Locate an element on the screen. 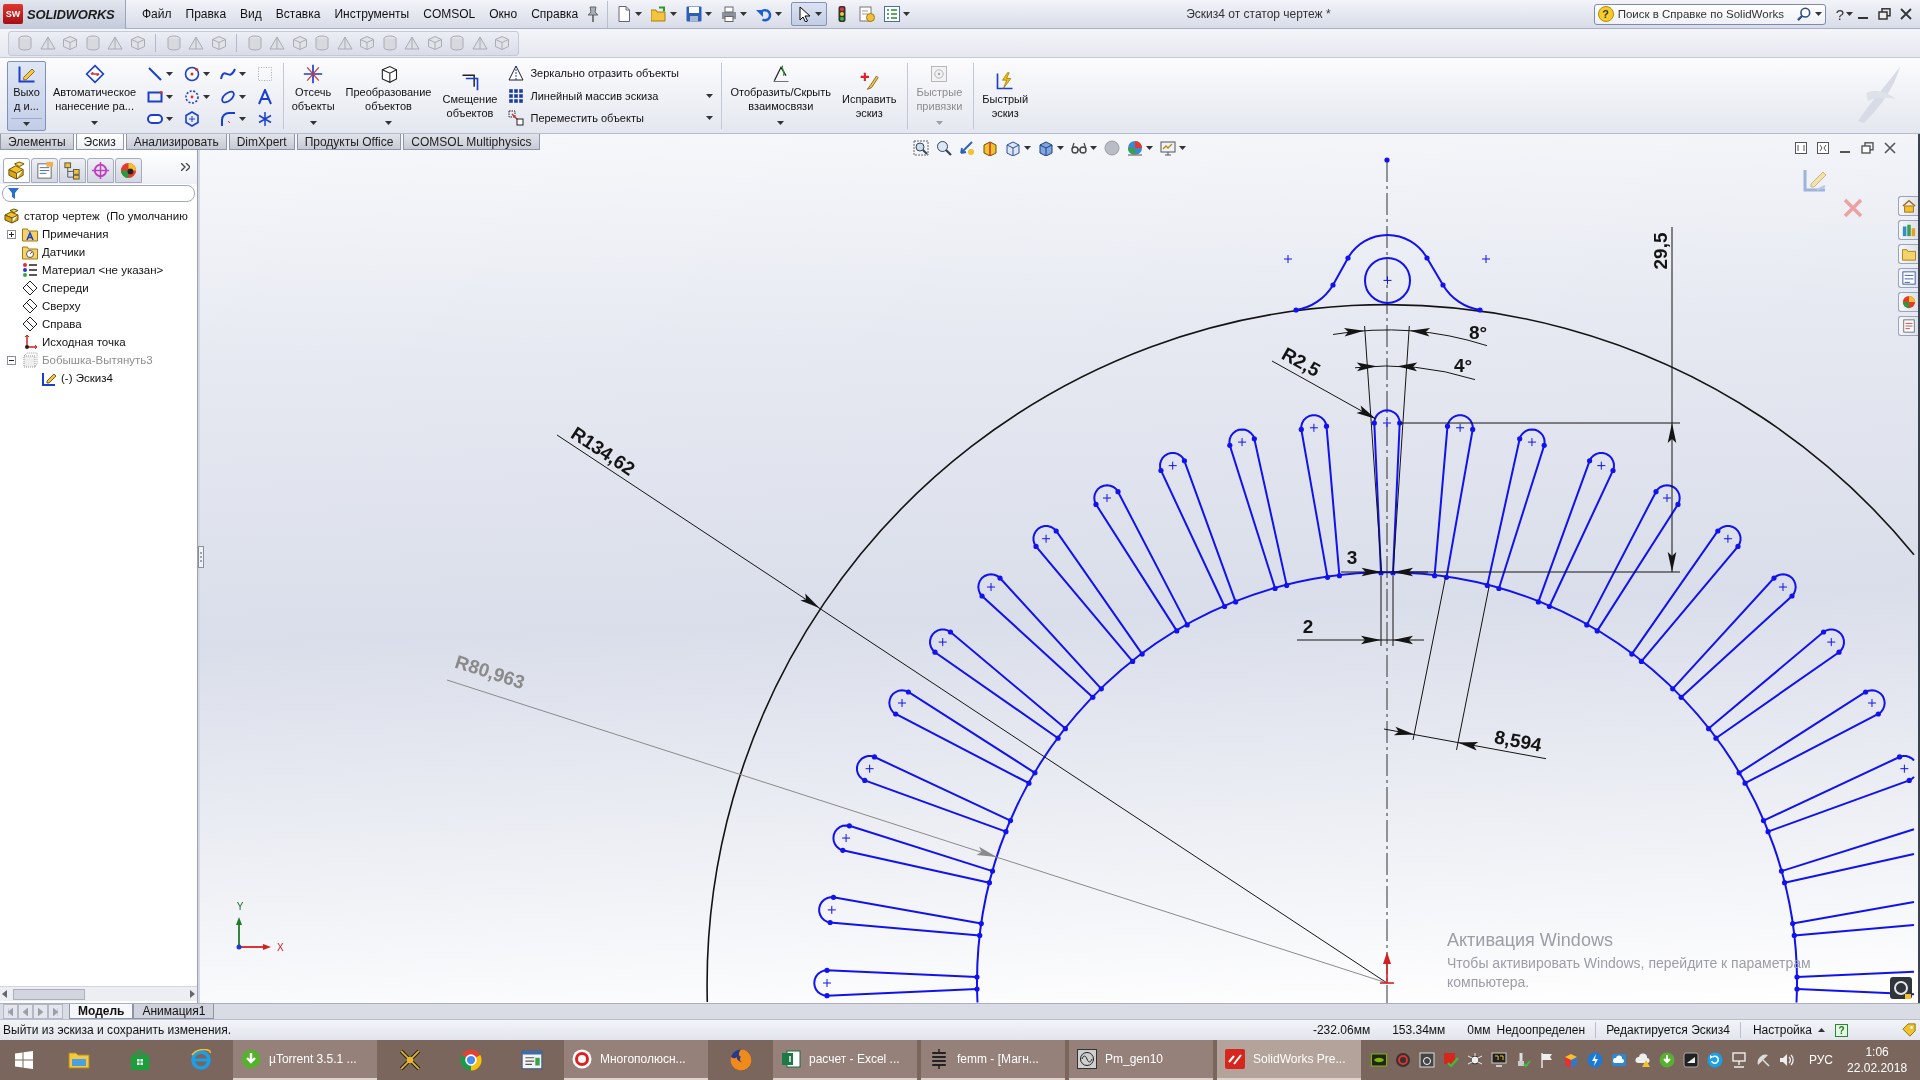  clock-date: 22.02.2018 is located at coordinates (1877, 1068).